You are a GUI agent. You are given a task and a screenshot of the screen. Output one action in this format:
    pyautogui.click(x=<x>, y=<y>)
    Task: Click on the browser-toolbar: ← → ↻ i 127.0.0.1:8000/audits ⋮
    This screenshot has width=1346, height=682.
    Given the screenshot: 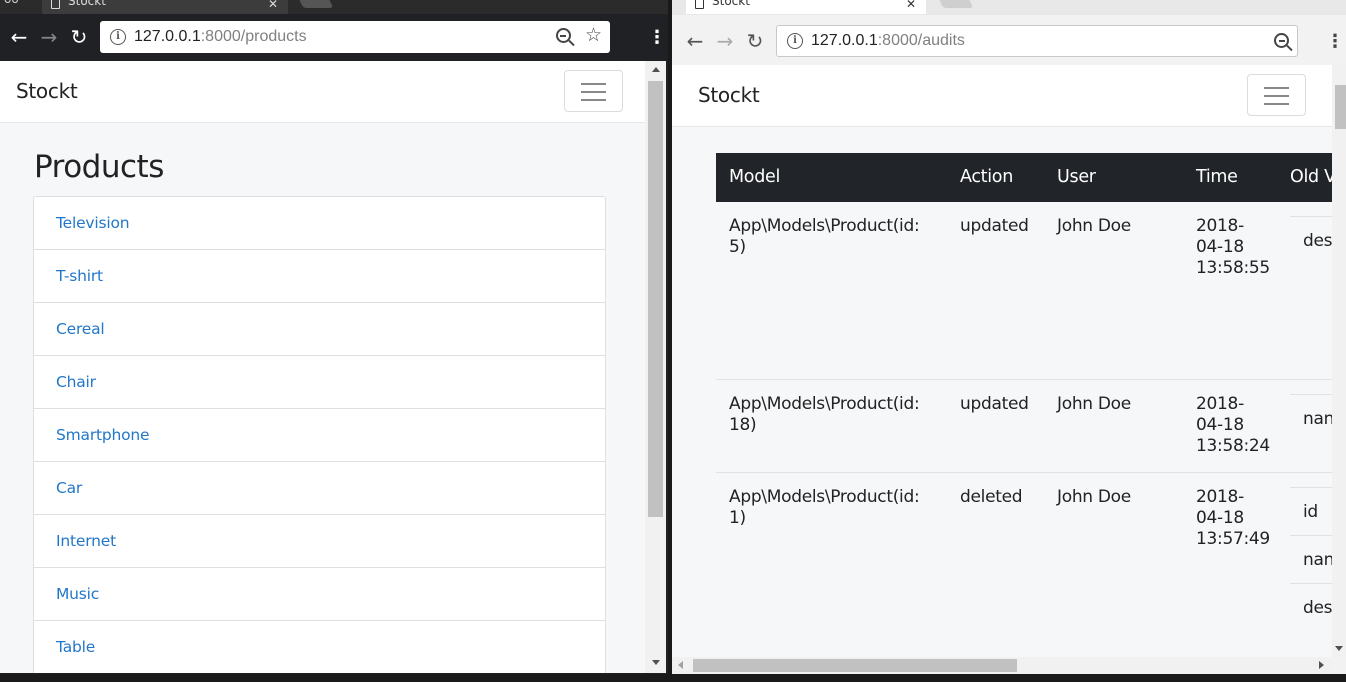 What is the action you would take?
    pyautogui.click(x=1009, y=41)
    